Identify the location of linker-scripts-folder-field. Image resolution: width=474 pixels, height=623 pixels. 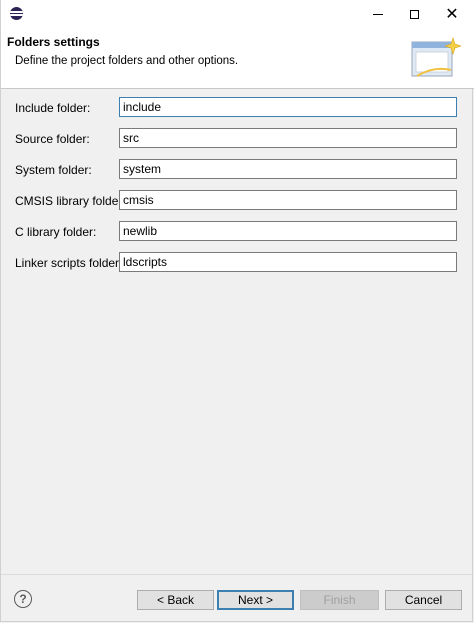
(288, 262).